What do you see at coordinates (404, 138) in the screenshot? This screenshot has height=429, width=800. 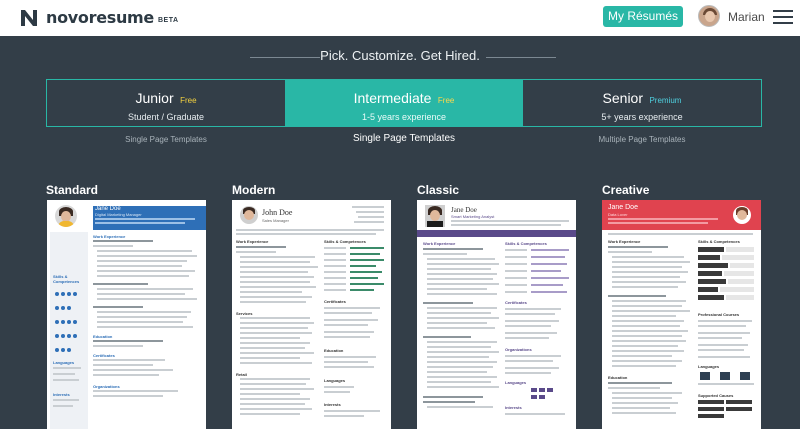 I see `intermediate-templates-label: Single Page Templates` at bounding box center [404, 138].